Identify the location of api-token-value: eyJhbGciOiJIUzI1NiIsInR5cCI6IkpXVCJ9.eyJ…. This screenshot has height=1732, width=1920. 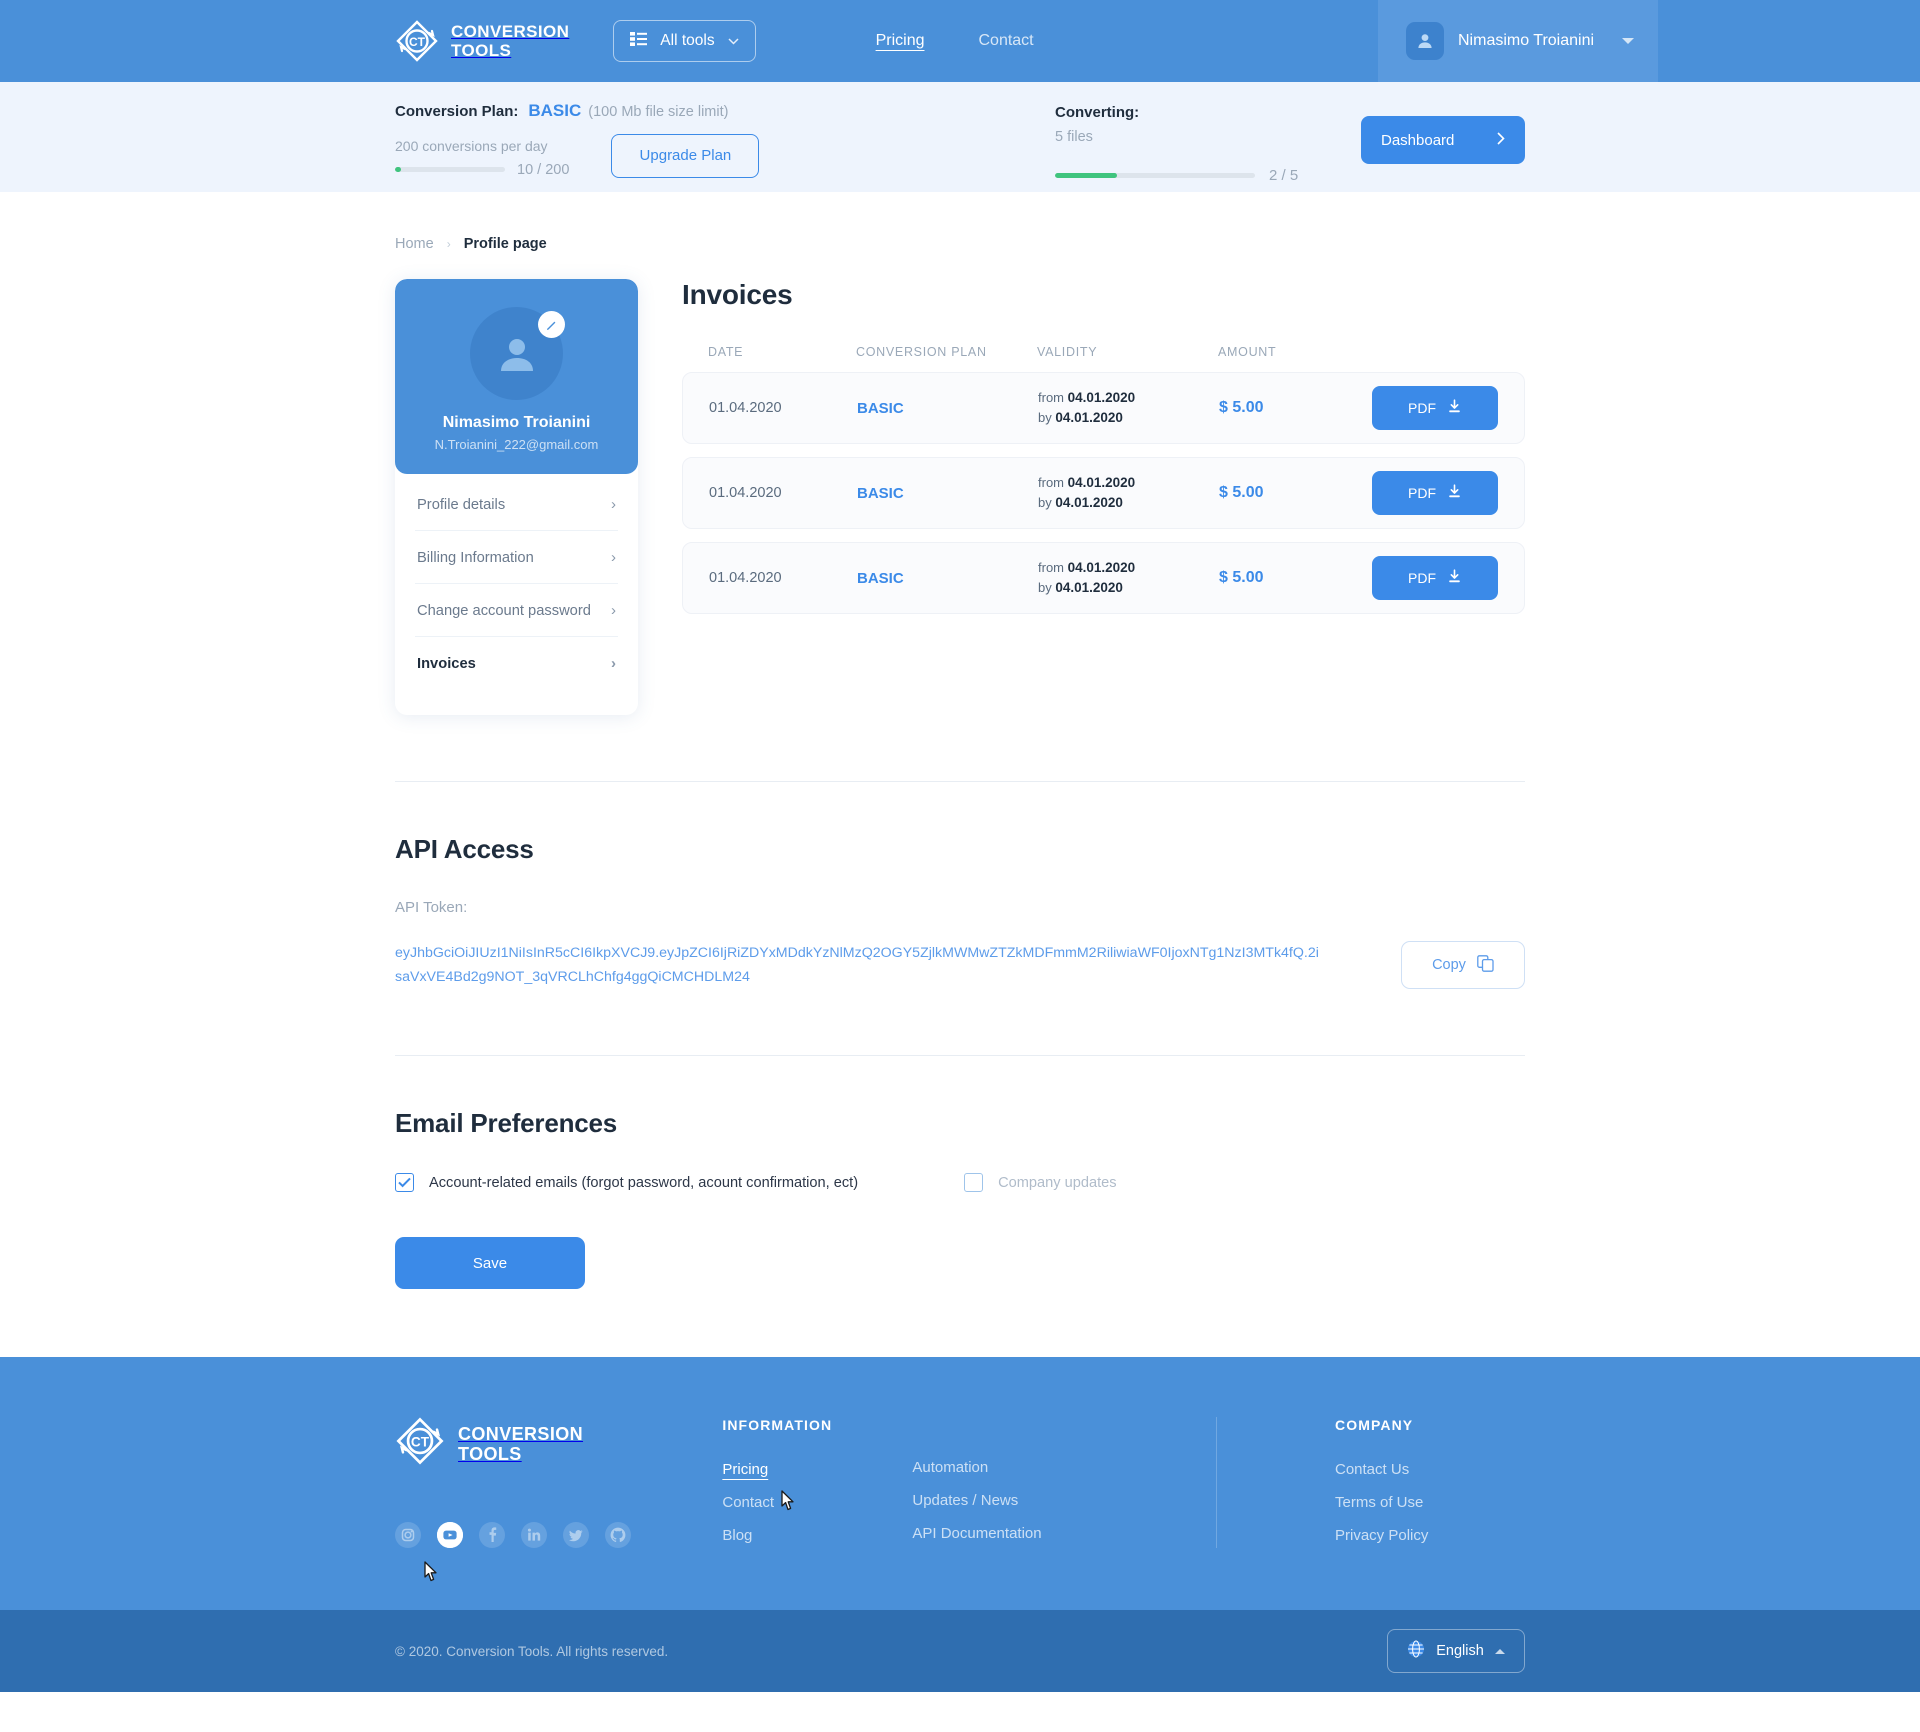
(857, 965).